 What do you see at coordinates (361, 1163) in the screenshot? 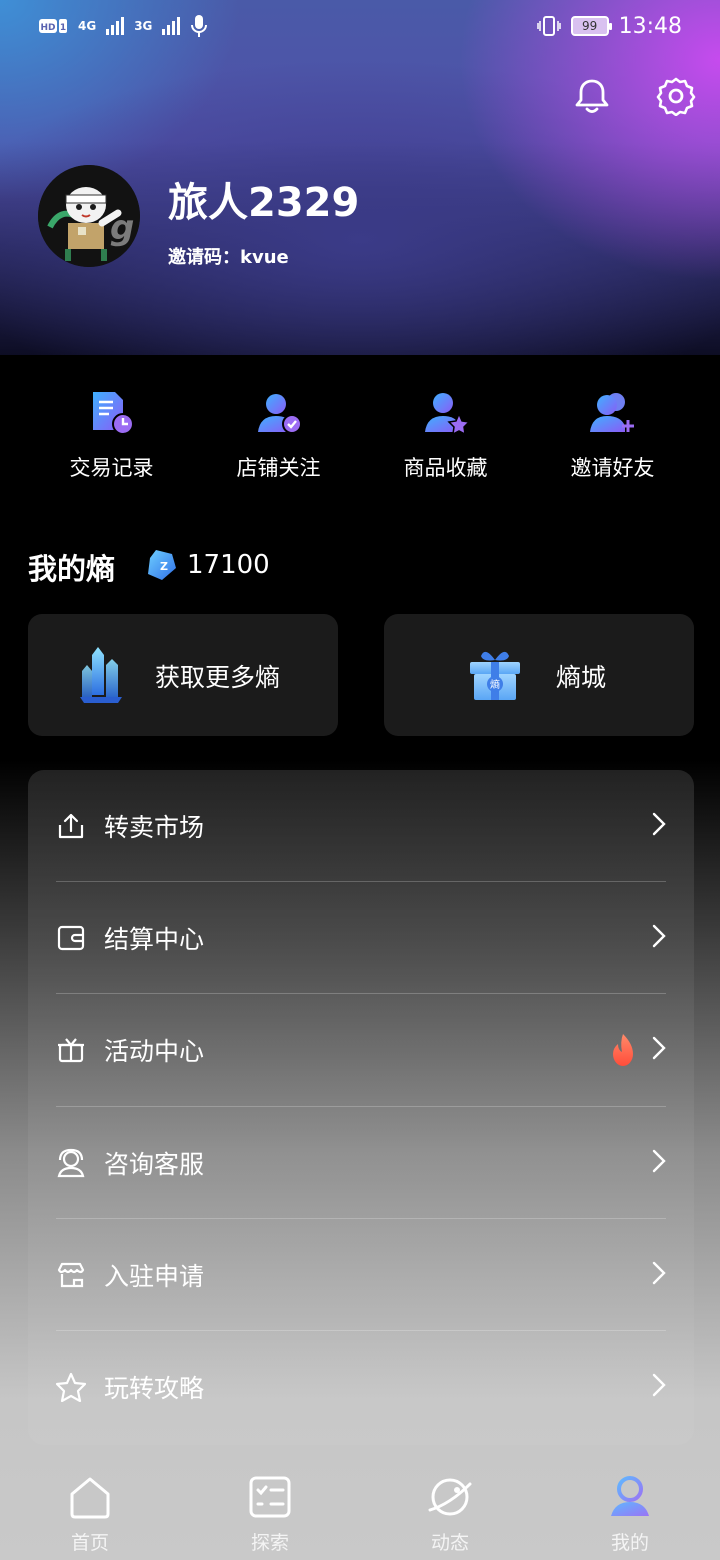
I see `menu-item-customer-service: 咨询客服` at bounding box center [361, 1163].